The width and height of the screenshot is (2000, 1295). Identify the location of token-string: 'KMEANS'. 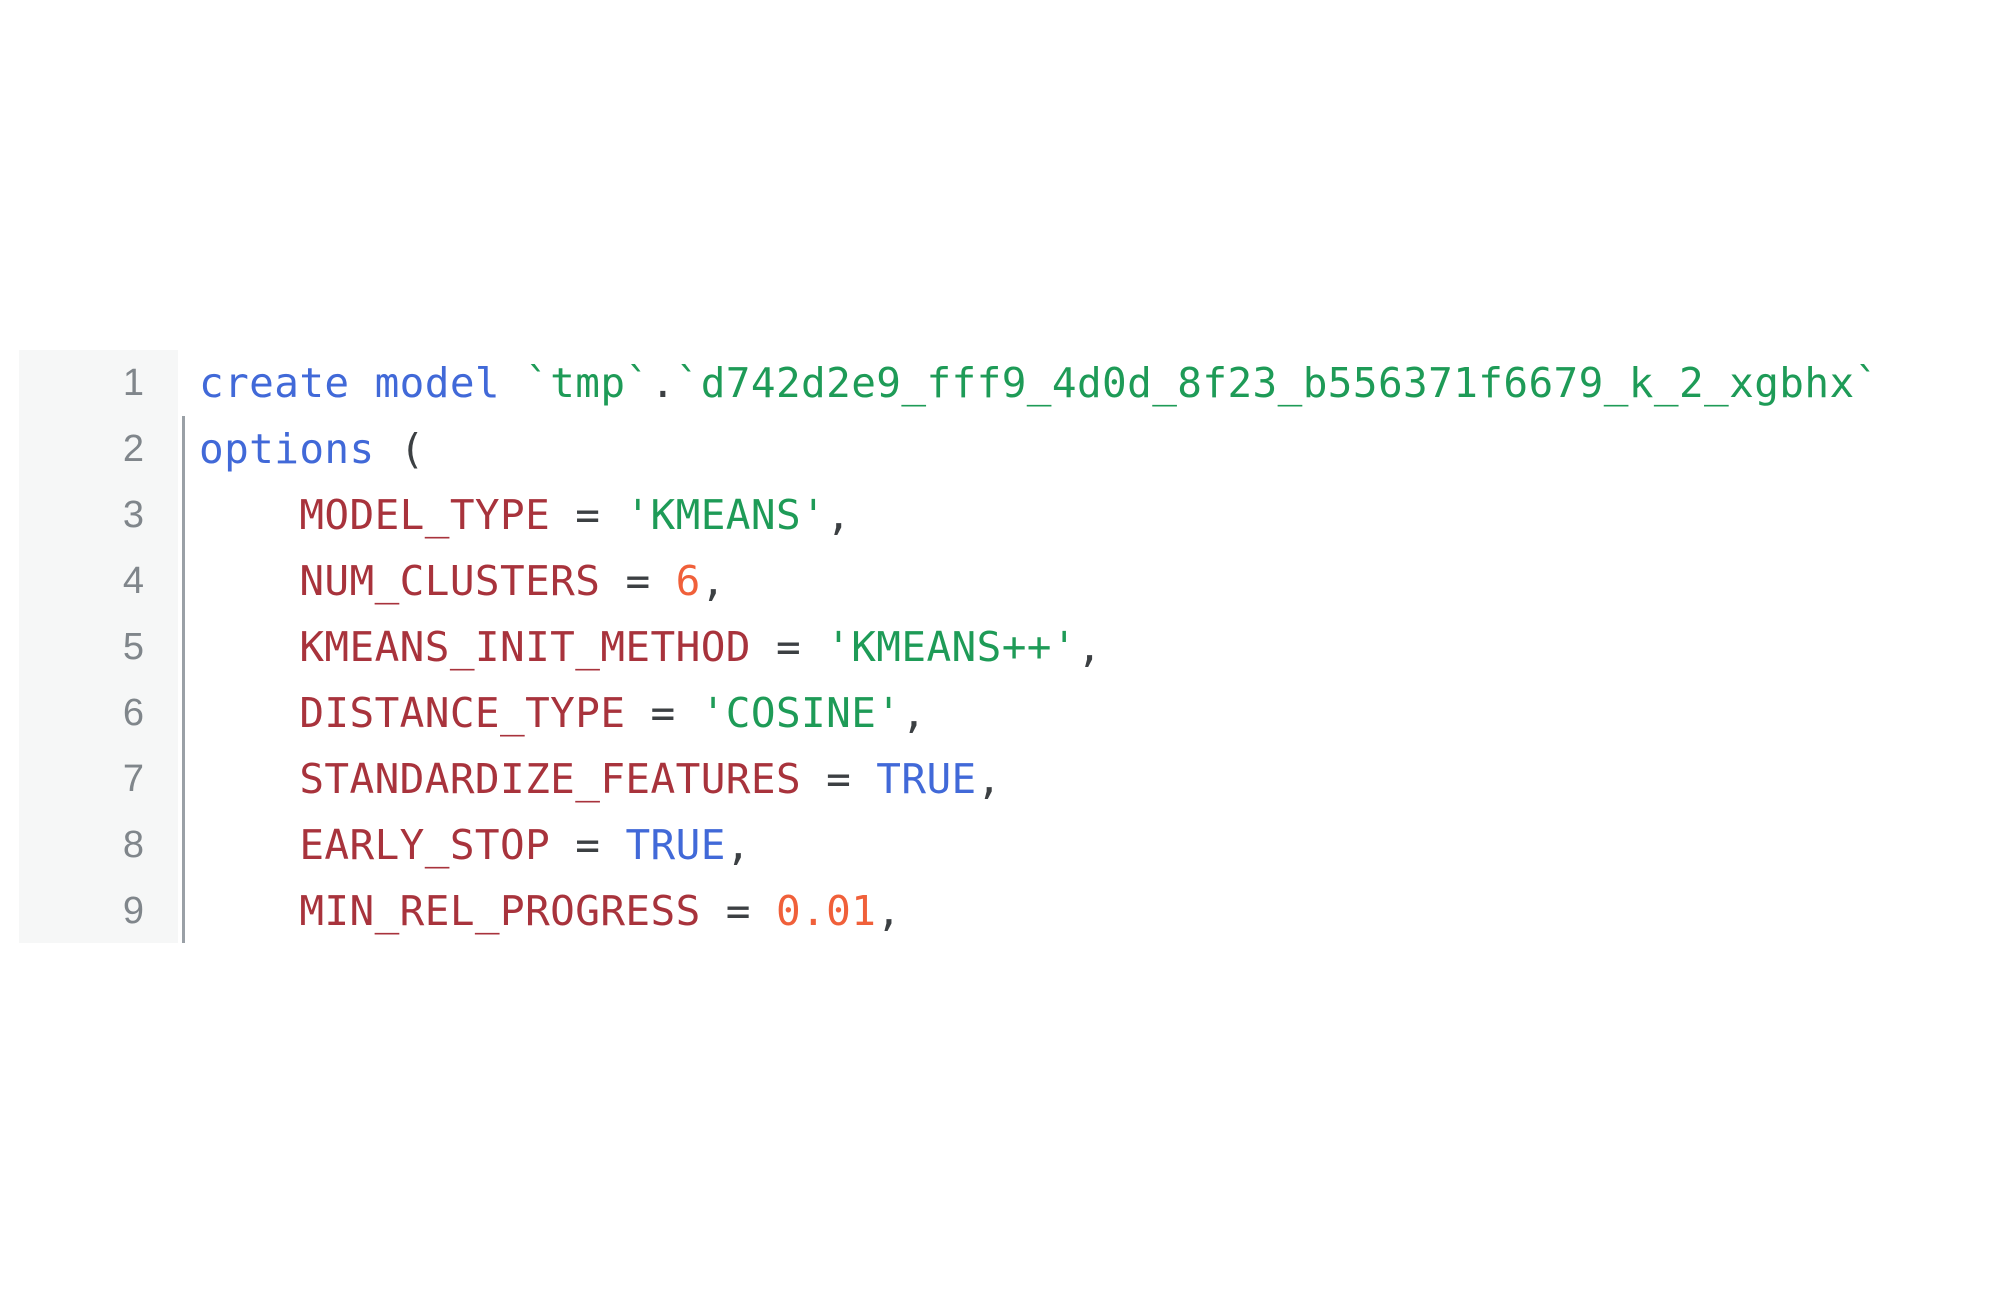
(726, 515).